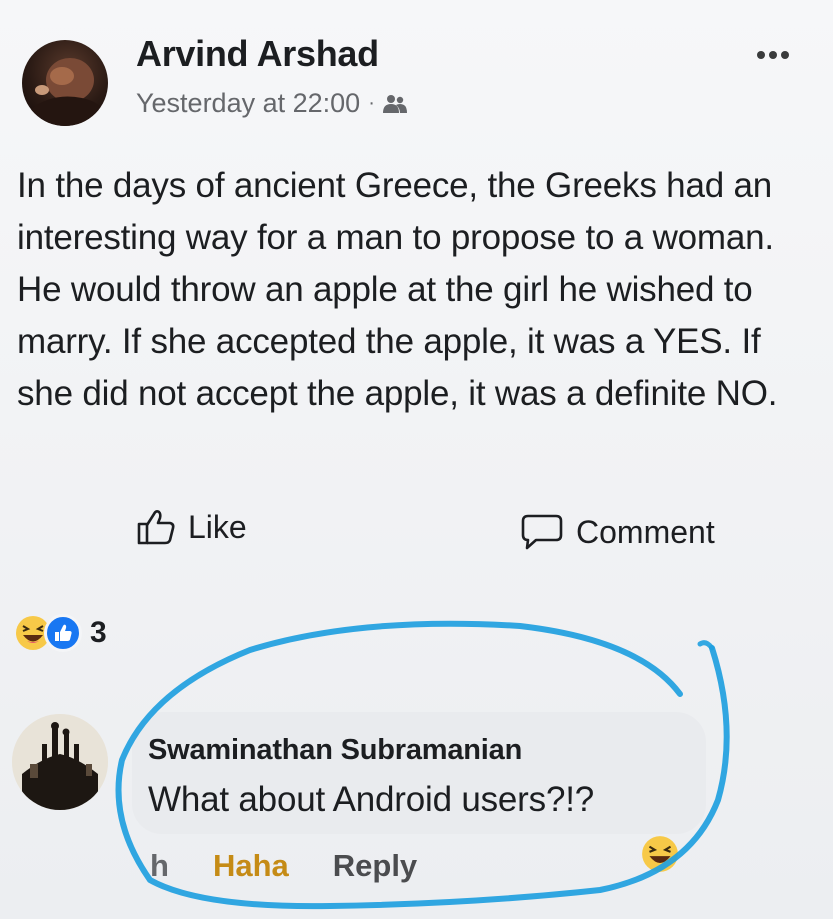  What do you see at coordinates (542, 532) in the screenshot?
I see `speech-bubble-icon` at bounding box center [542, 532].